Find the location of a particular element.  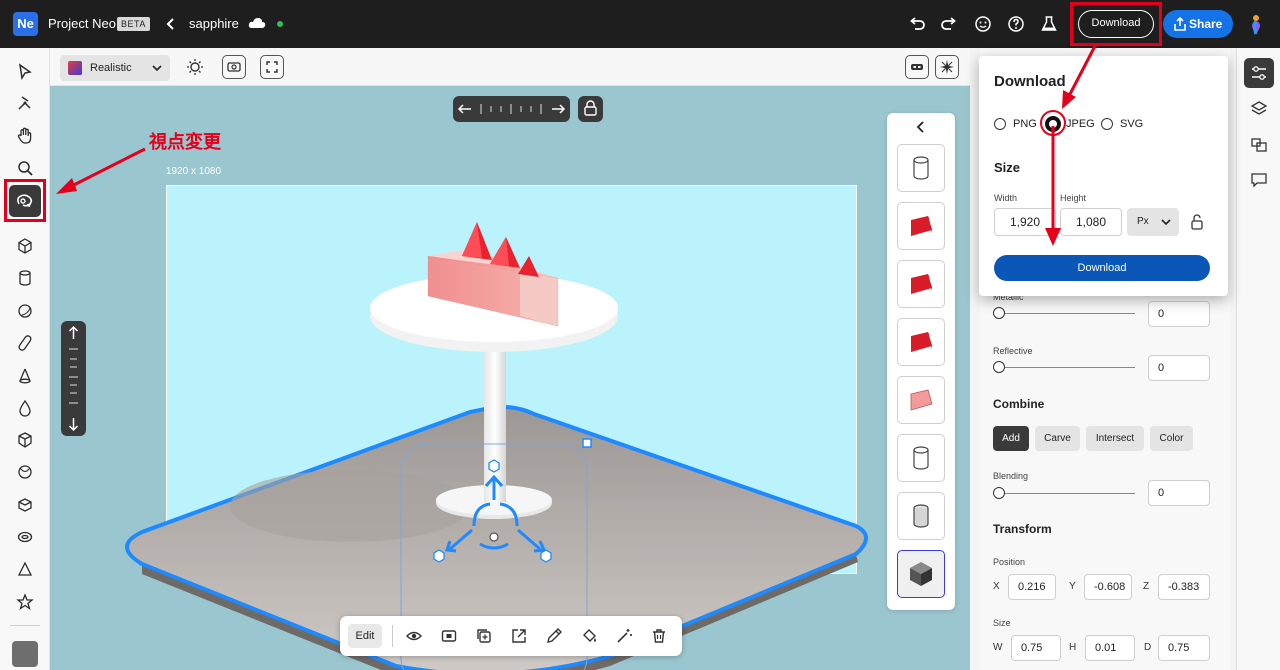

beta-badge: BETA is located at coordinates (133, 24).